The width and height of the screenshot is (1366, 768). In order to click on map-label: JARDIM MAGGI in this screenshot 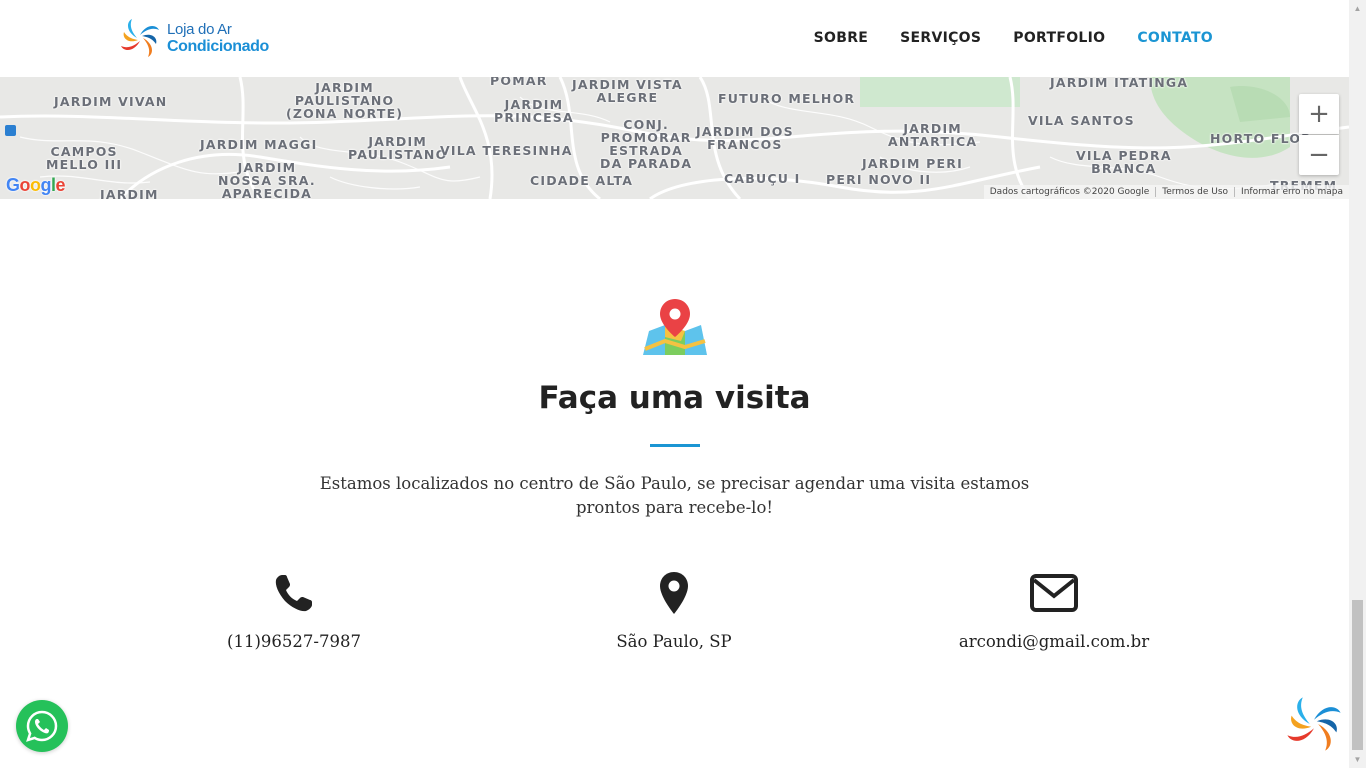, I will do `click(259, 144)`.